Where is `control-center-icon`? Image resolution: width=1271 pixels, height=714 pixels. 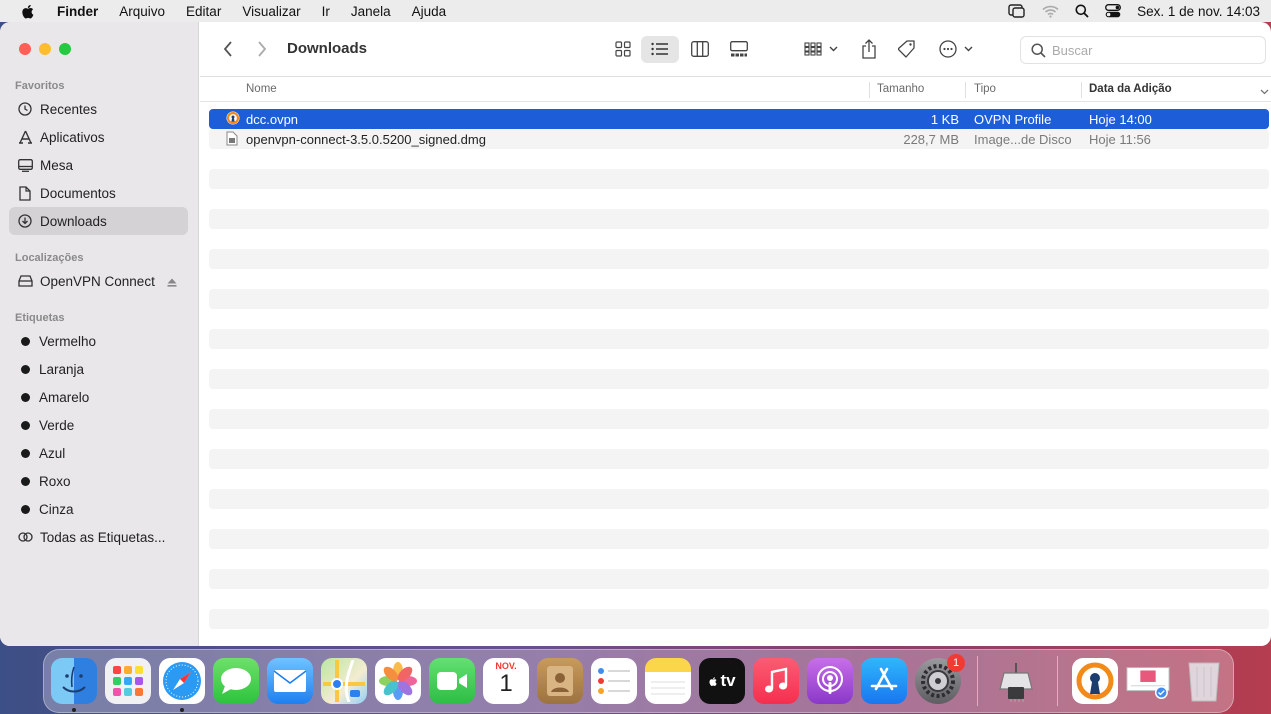 control-center-icon is located at coordinates (1113, 11).